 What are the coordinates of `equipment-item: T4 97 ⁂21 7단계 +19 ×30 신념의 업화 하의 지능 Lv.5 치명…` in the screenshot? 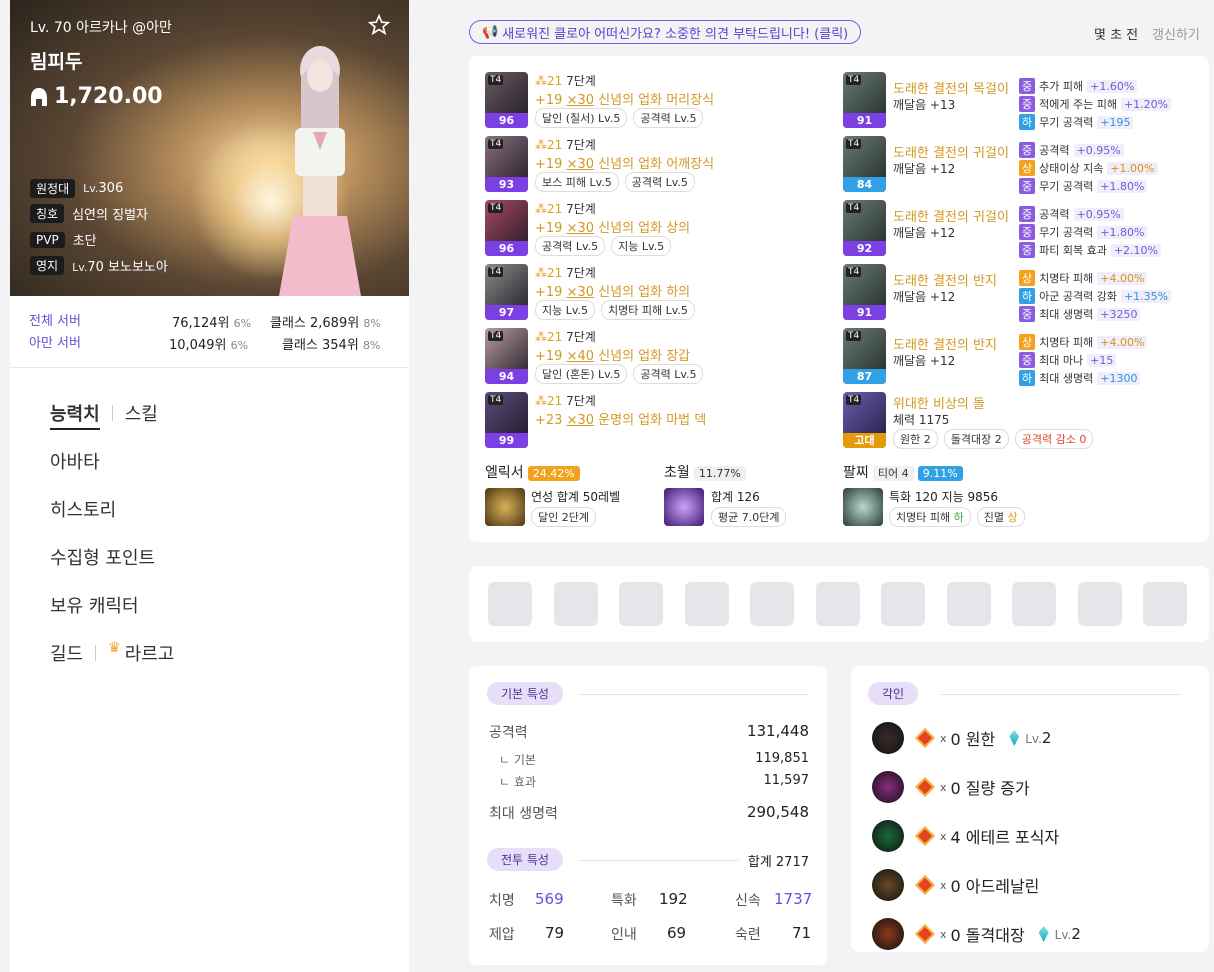 It's located at (665, 294).